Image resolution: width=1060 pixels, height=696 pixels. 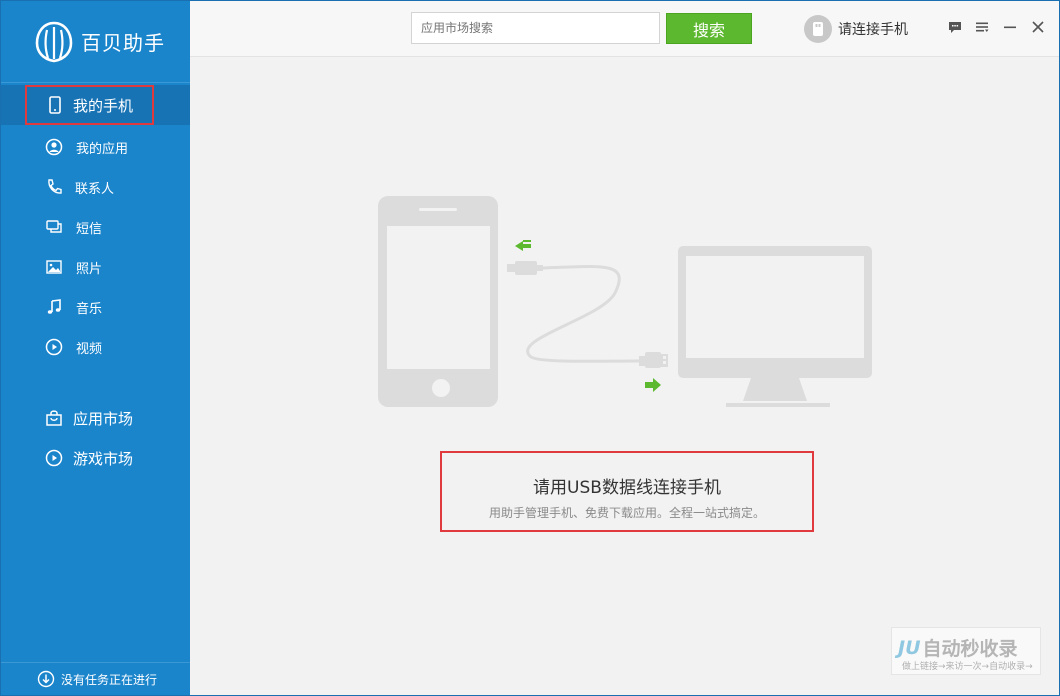 I want to click on watermark-main: JU 自动秒收录, so click(x=958, y=647).